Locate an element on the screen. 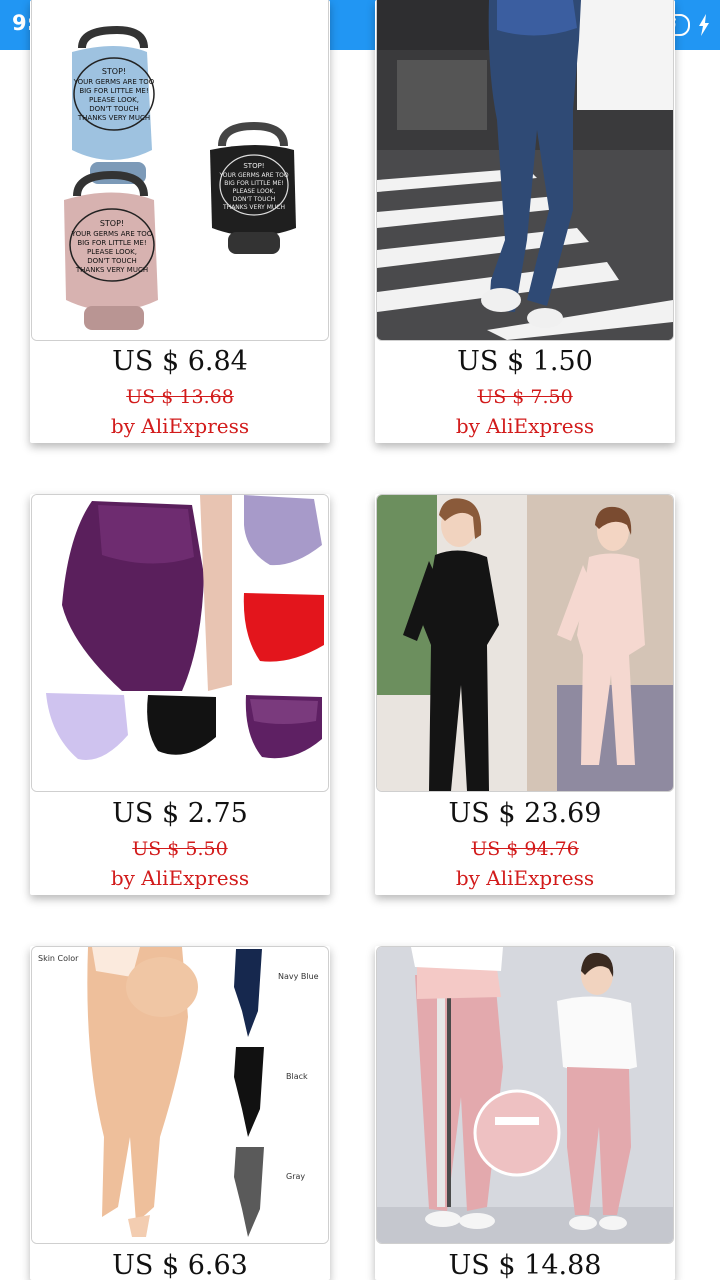 The width and height of the screenshot is (720, 1280). product-card: US $ 2.75 US $ 5.50 by AliExpress is located at coordinates (180, 694).